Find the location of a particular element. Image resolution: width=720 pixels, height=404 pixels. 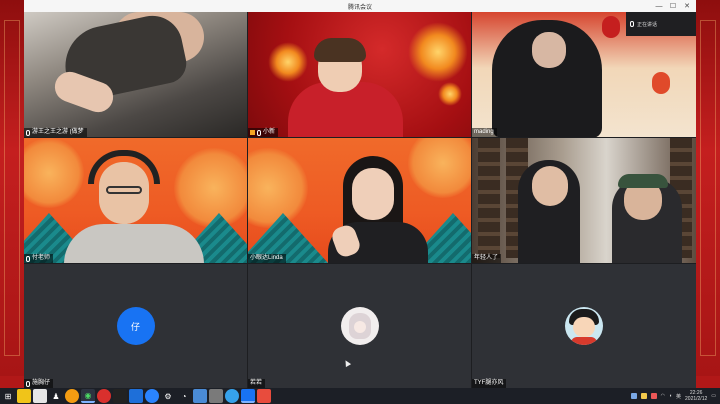

taskbar: ⊞ ♟ ◉ ⚙ ◔ ◠ ◖ 英 22:26 2021/2/12 ▭ is located at coordinates (360, 396).